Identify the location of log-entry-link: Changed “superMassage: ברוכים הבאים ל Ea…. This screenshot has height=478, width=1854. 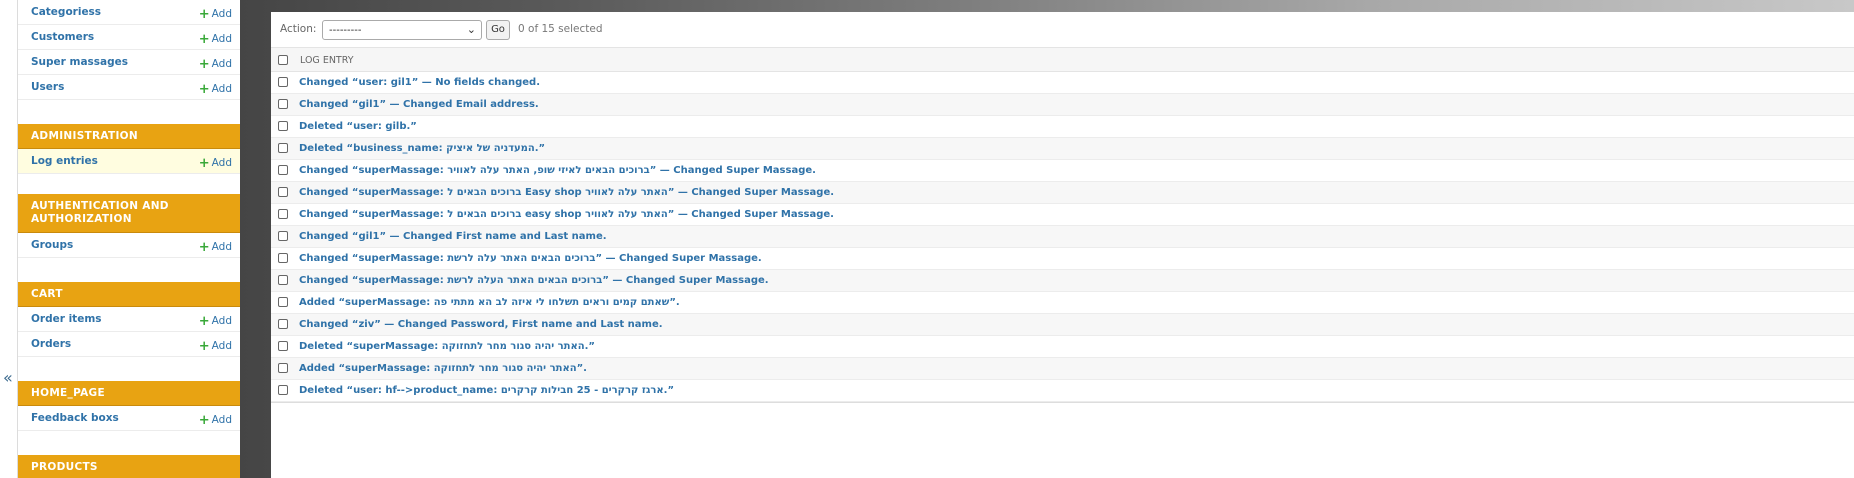
(566, 192).